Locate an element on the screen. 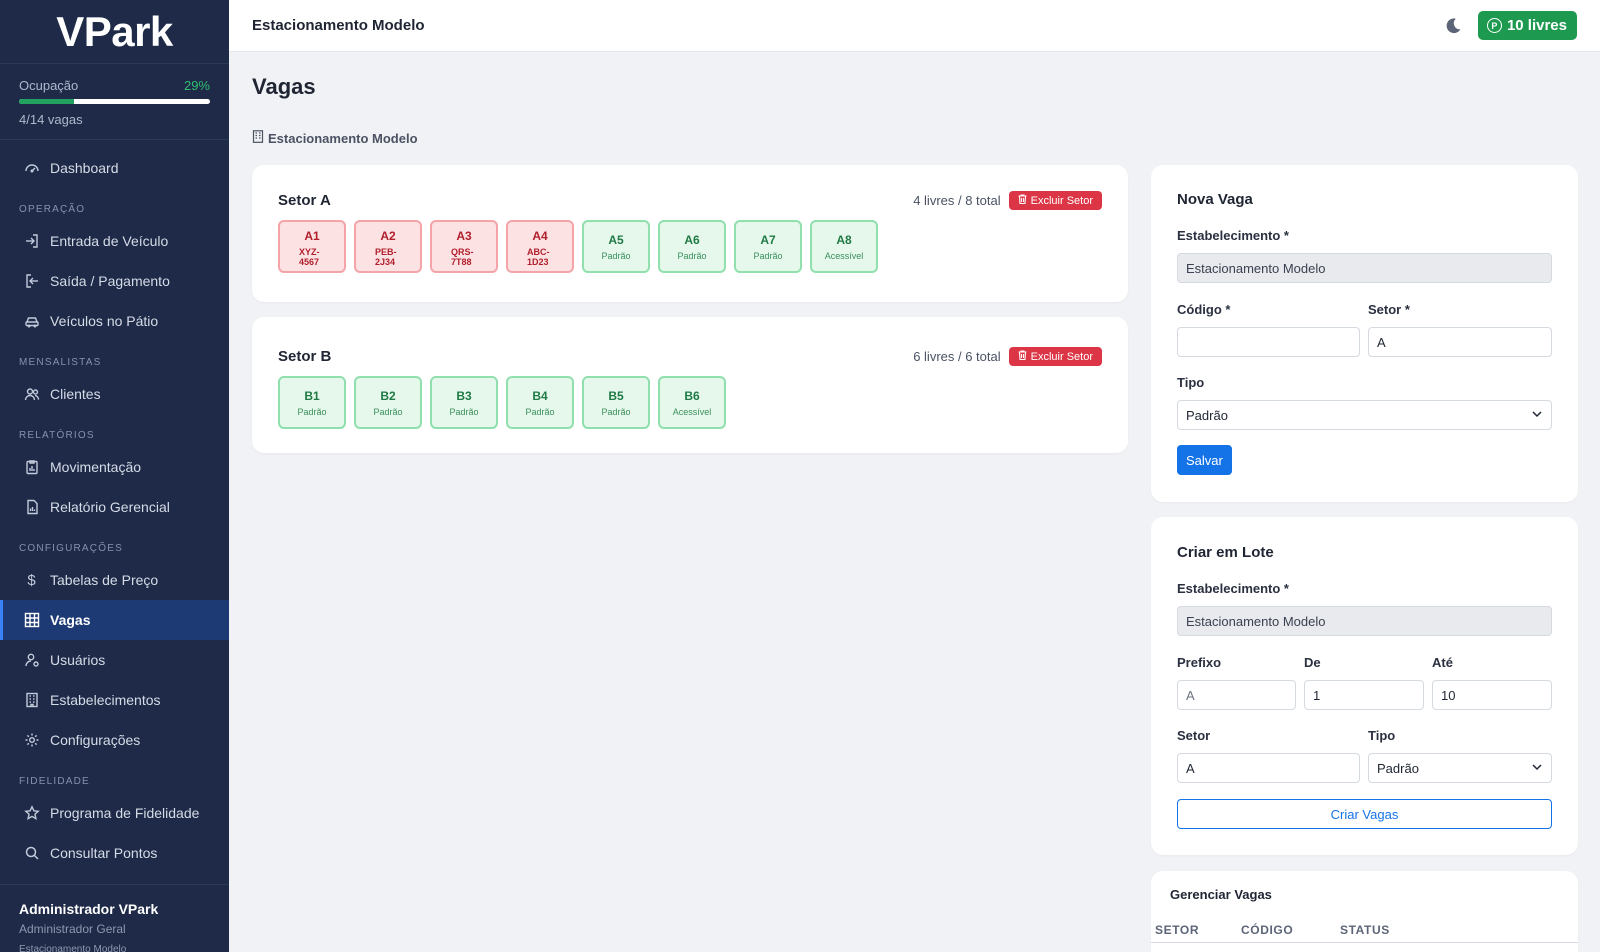 Image resolution: width=1600 pixels, height=952 pixels. panel-title: Nova Vaga is located at coordinates (1215, 199).